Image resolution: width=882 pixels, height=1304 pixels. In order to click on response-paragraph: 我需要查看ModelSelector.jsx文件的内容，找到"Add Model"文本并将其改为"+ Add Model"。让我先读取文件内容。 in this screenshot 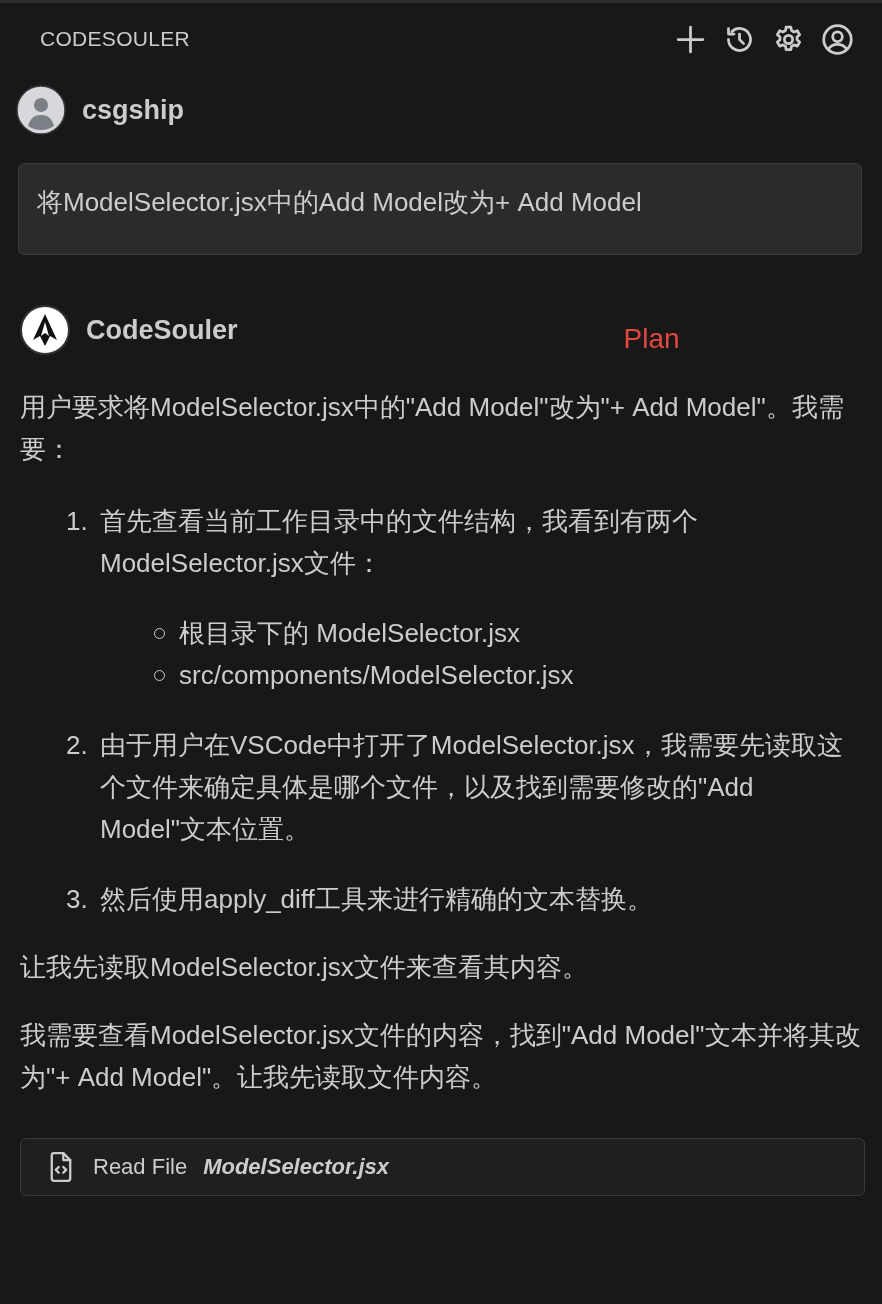, I will do `click(441, 1056)`.